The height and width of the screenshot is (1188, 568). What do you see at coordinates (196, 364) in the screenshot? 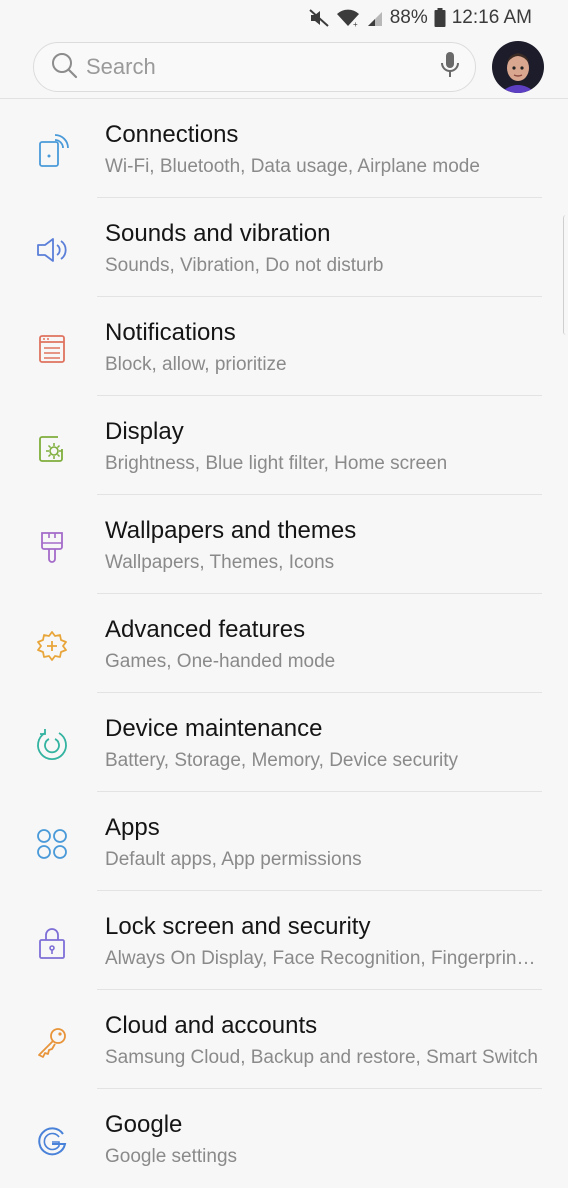
I see `setting-subtitle: Block, allow, prioritize` at bounding box center [196, 364].